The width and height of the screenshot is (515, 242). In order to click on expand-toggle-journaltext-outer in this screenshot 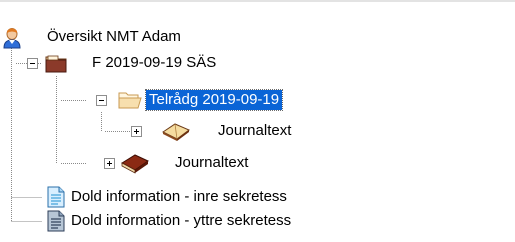, I will do `click(109, 163)`.